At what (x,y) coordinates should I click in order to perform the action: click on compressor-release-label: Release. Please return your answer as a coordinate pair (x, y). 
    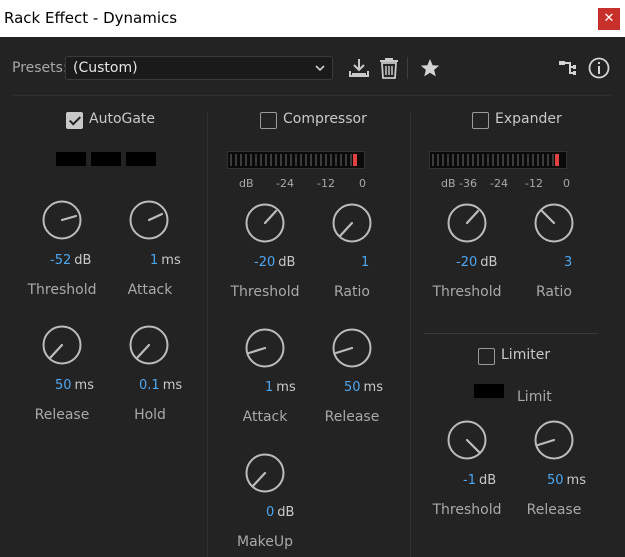
    Looking at the image, I should click on (352, 417).